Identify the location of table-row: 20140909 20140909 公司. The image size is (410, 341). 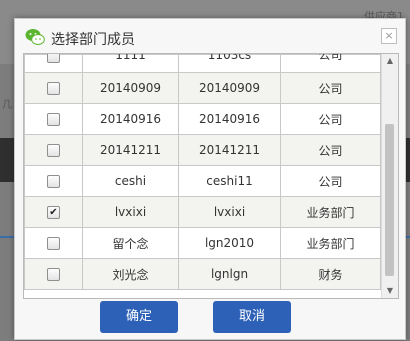
(202, 88).